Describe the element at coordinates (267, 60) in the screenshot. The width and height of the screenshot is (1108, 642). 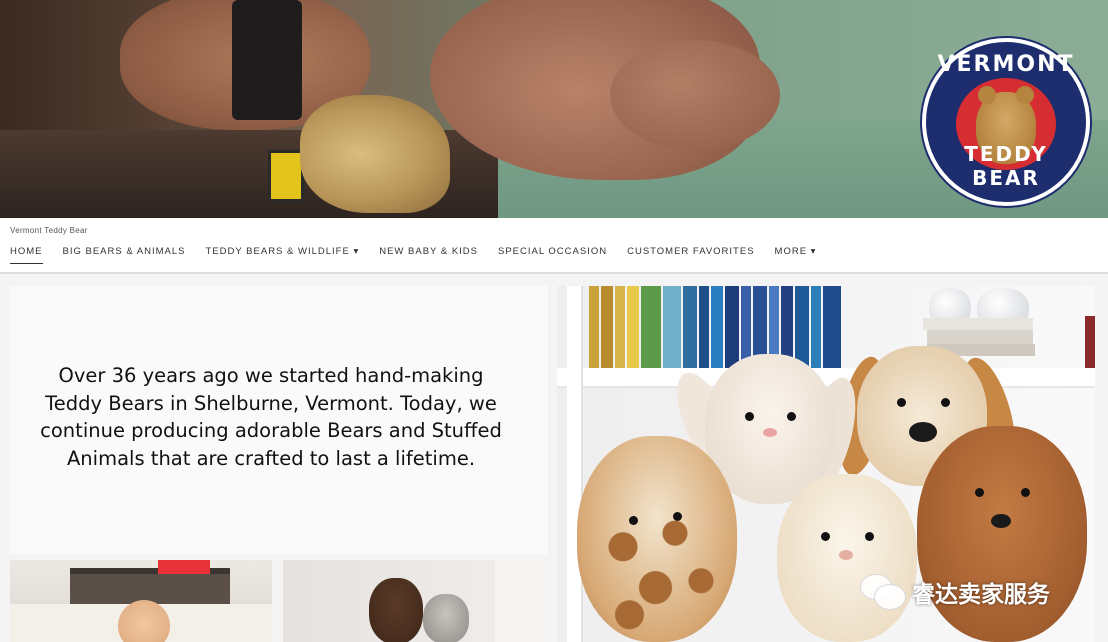
I see `sewing-machine` at that location.